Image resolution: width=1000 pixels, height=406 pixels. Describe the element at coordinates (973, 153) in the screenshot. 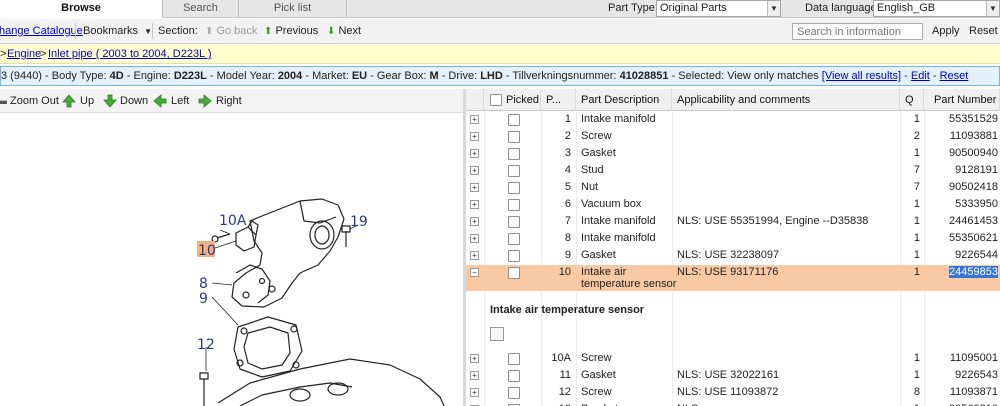

I see `cell-part-number: 90500940` at that location.